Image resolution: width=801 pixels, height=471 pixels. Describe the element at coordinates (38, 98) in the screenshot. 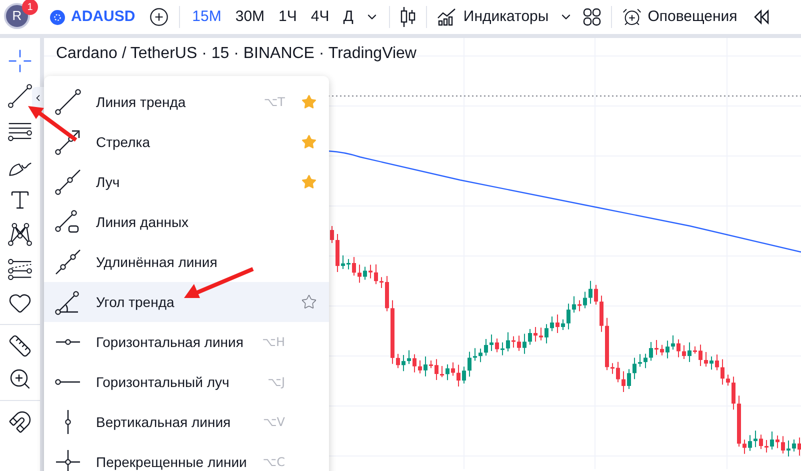

I see `expand-tab` at that location.